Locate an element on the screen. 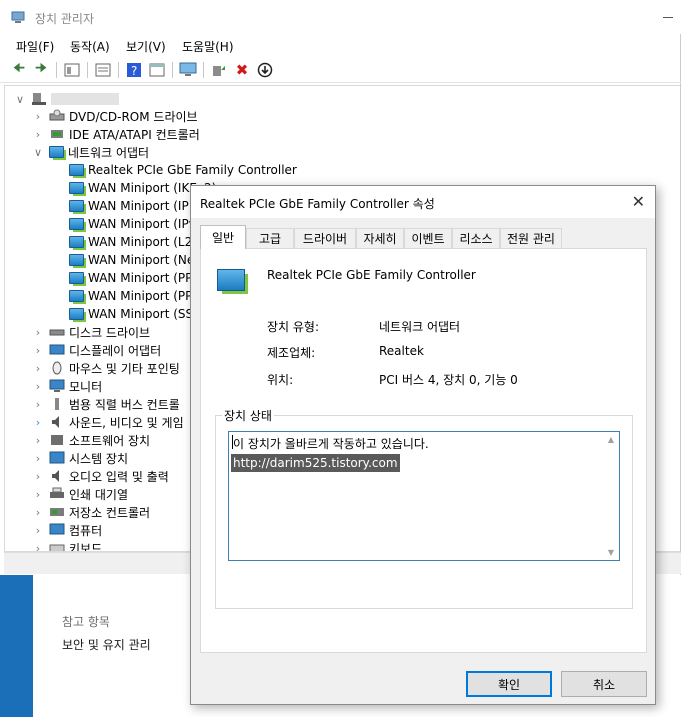 The width and height of the screenshot is (681, 717). ok-button: 확인 is located at coordinates (509, 684).